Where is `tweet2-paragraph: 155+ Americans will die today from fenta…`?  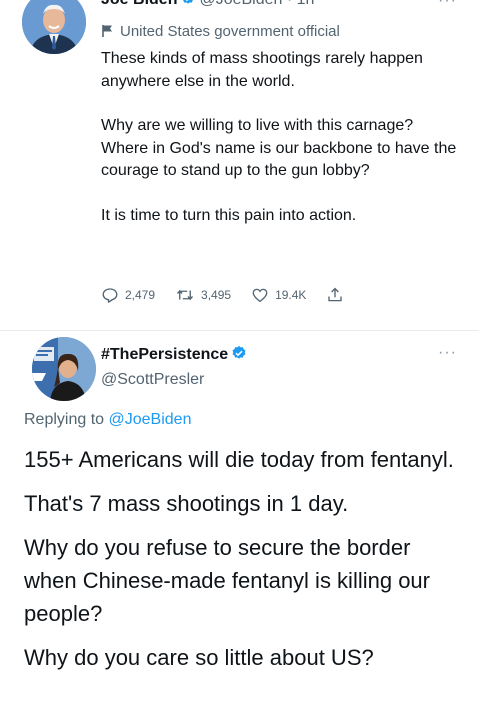
tweet2-paragraph: 155+ Americans will die today from fenta… is located at coordinates (239, 459).